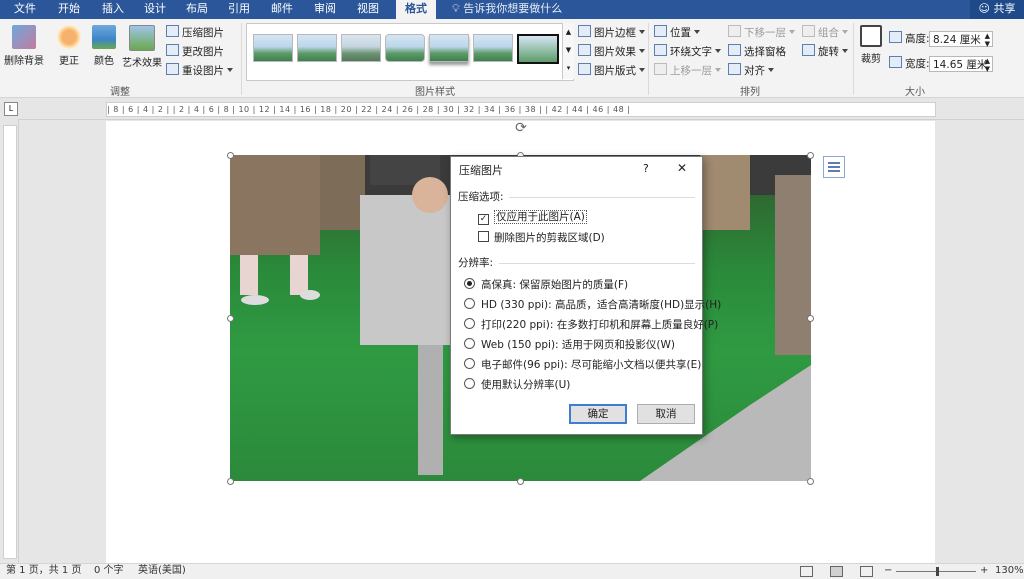 Image resolution: width=1024 pixels, height=579 pixels. Describe the element at coordinates (10, 342) in the screenshot. I see `vertical-ruler-scale` at that location.